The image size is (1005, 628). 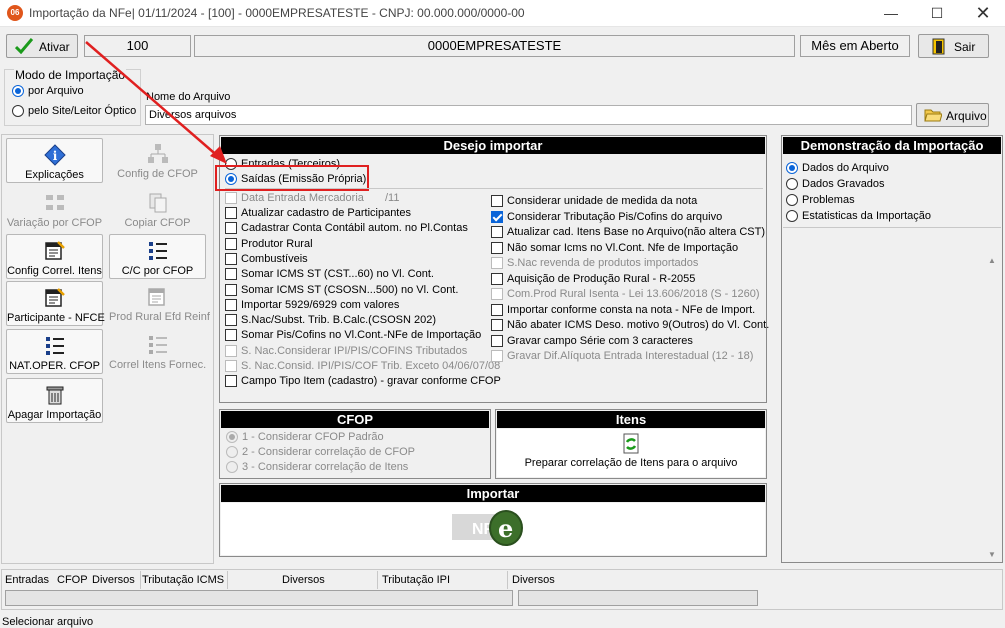 What do you see at coordinates (355, 419) in the screenshot?
I see `cfop-header: CFOP` at bounding box center [355, 419].